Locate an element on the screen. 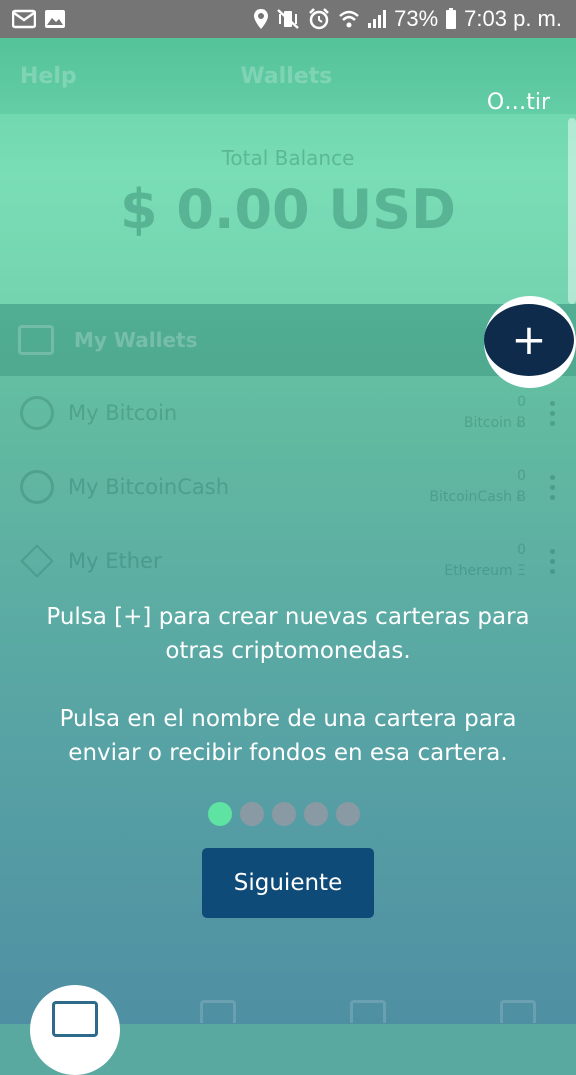 This screenshot has width=576, height=1075. image-icon is located at coordinates (55, 19).